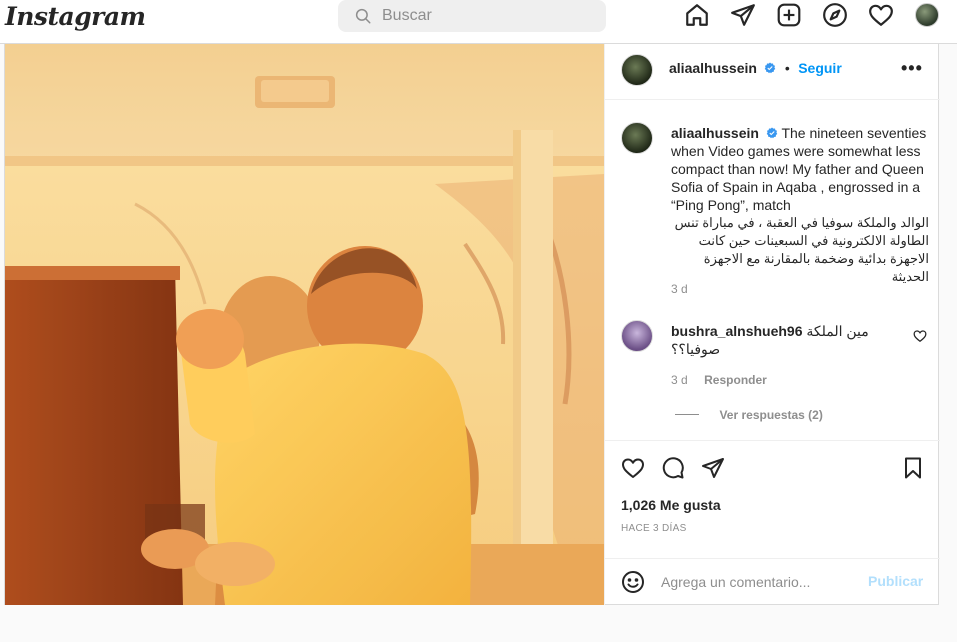 Image resolution: width=957 pixels, height=642 pixels. I want to click on caption-author-avatar, so click(637, 138).